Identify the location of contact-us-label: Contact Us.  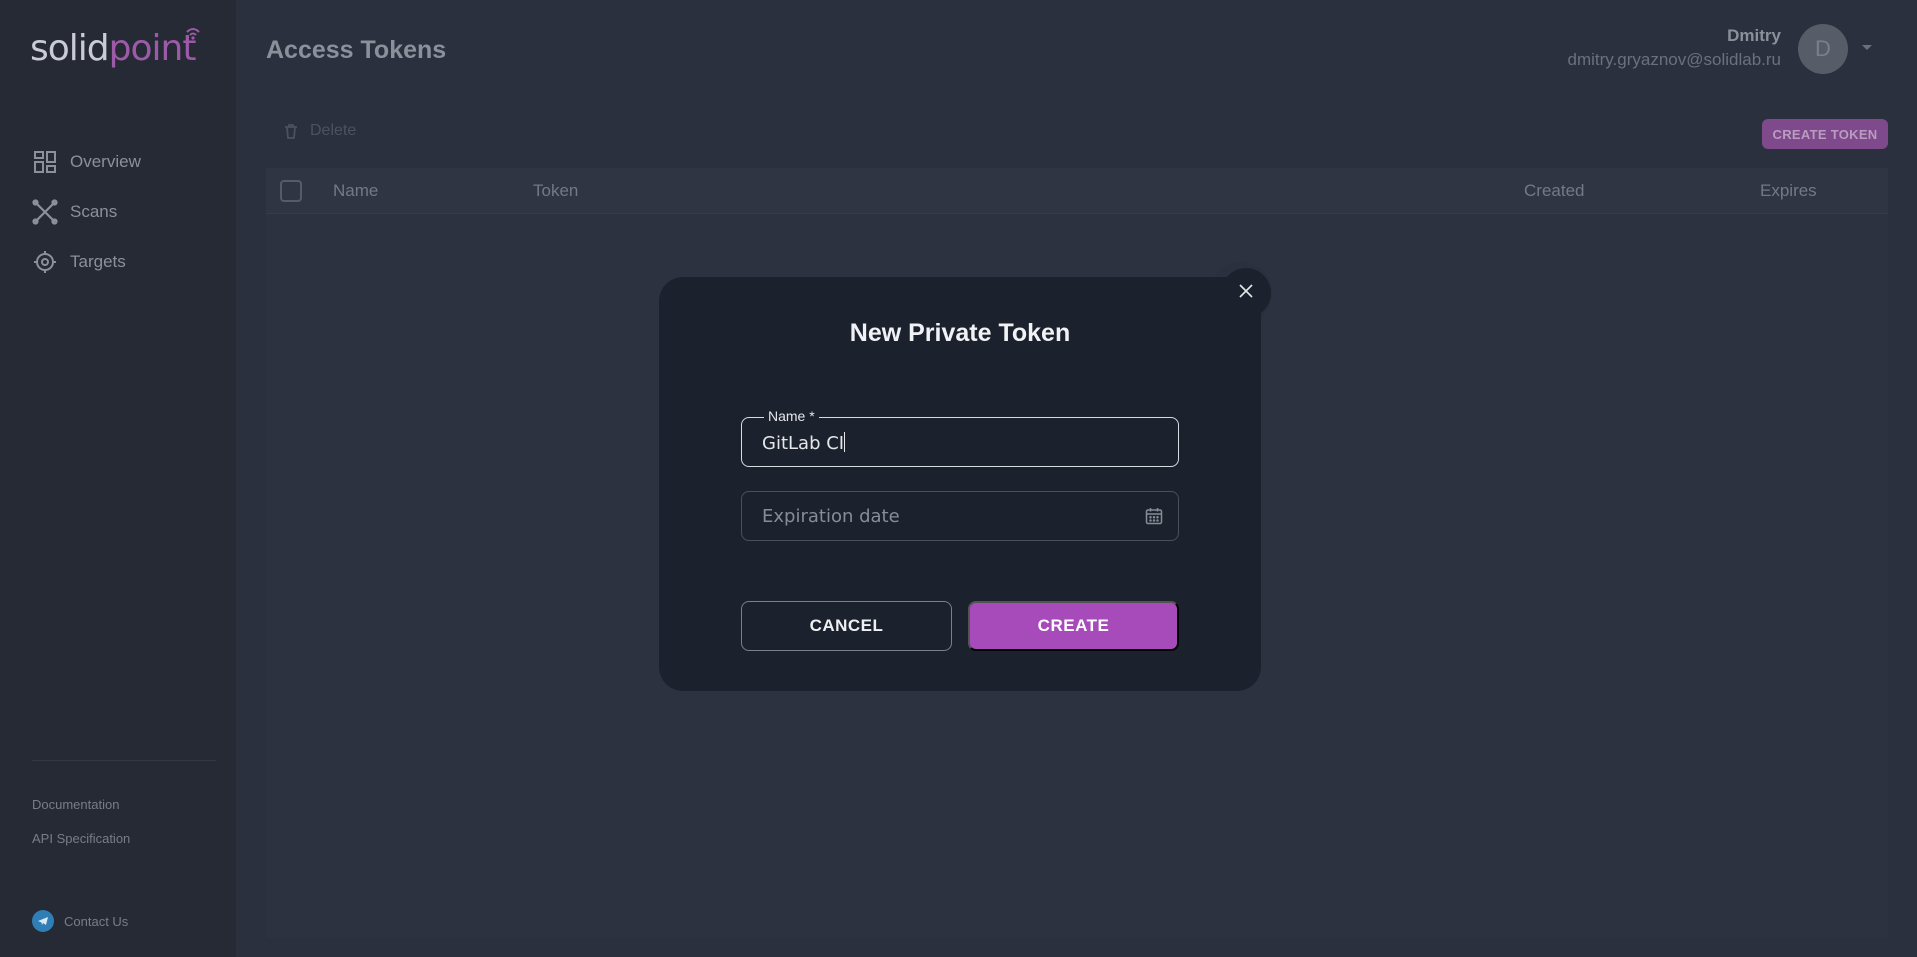
(96, 921).